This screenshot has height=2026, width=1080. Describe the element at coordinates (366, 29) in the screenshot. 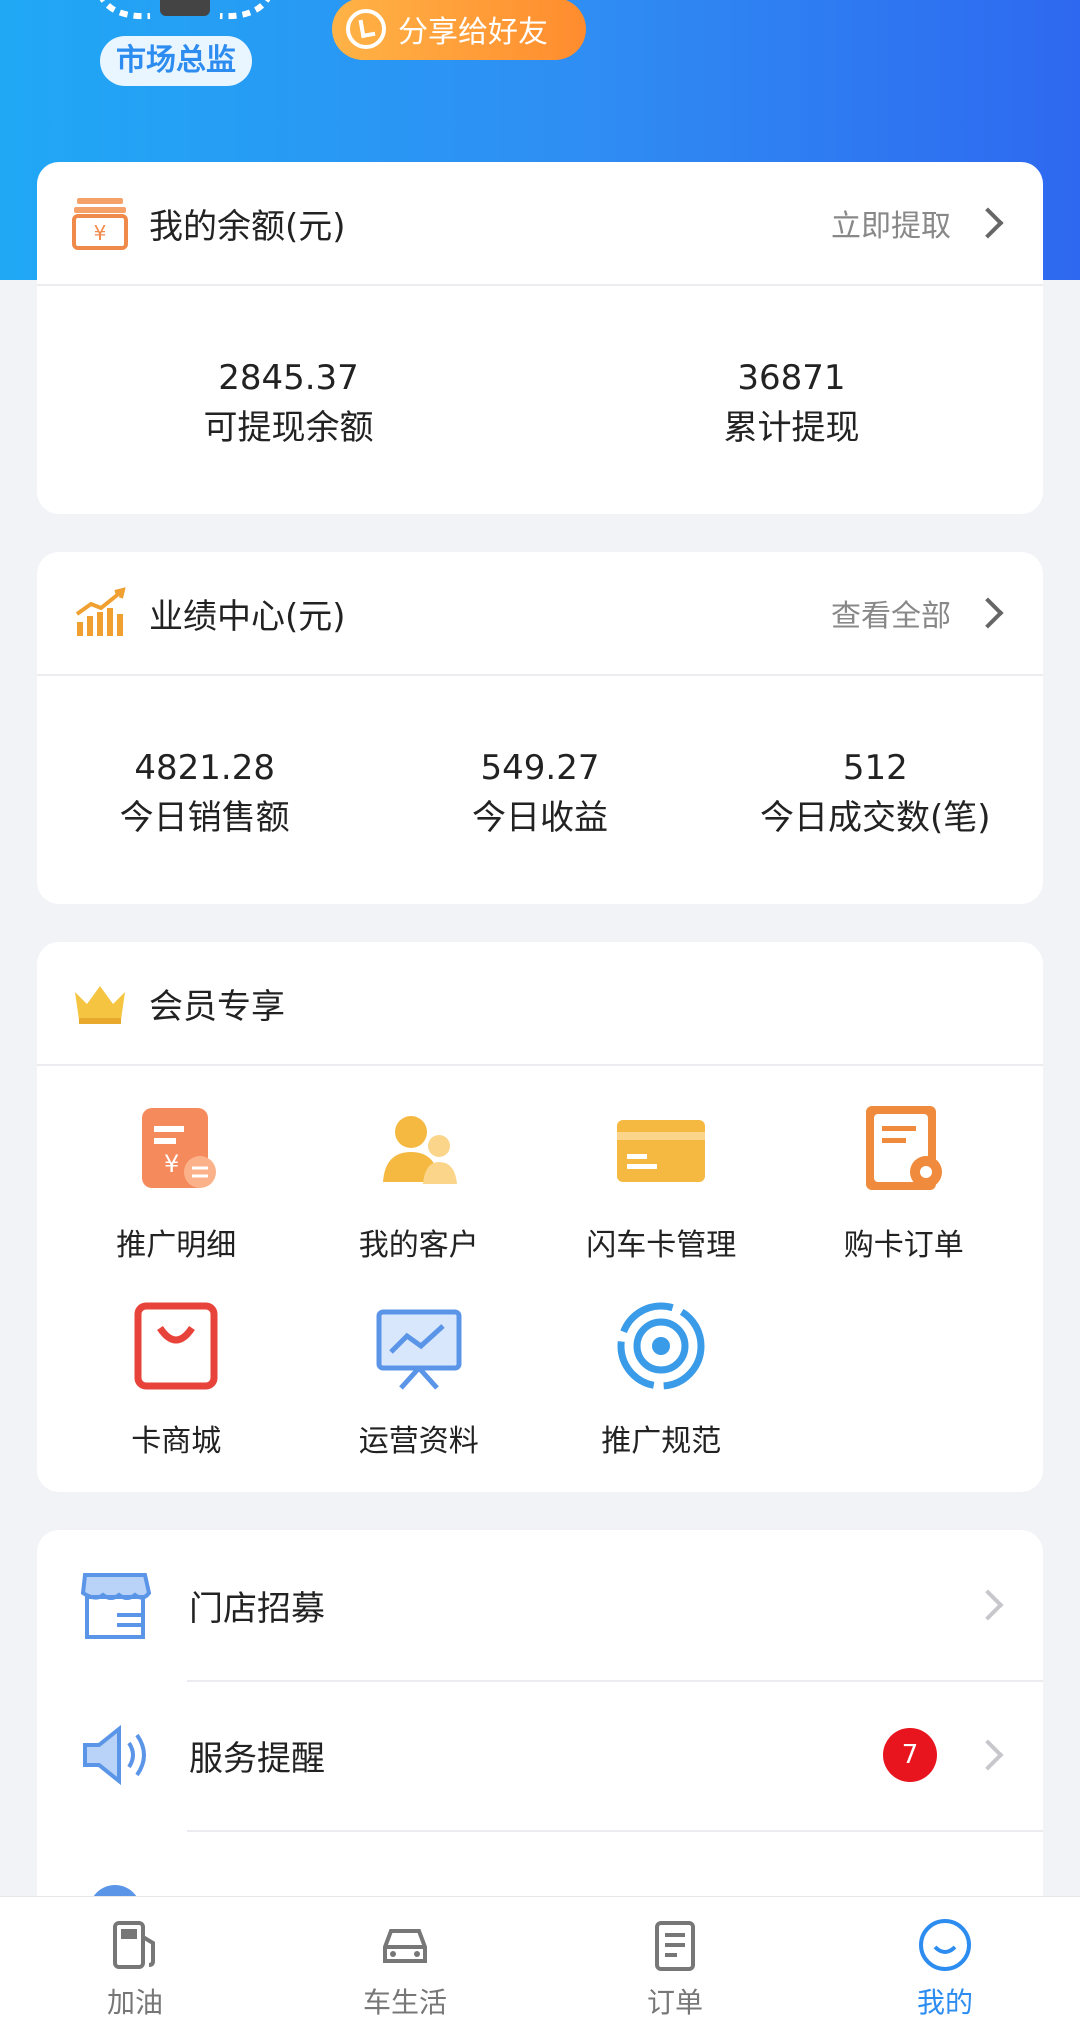

I see `share-icon` at that location.